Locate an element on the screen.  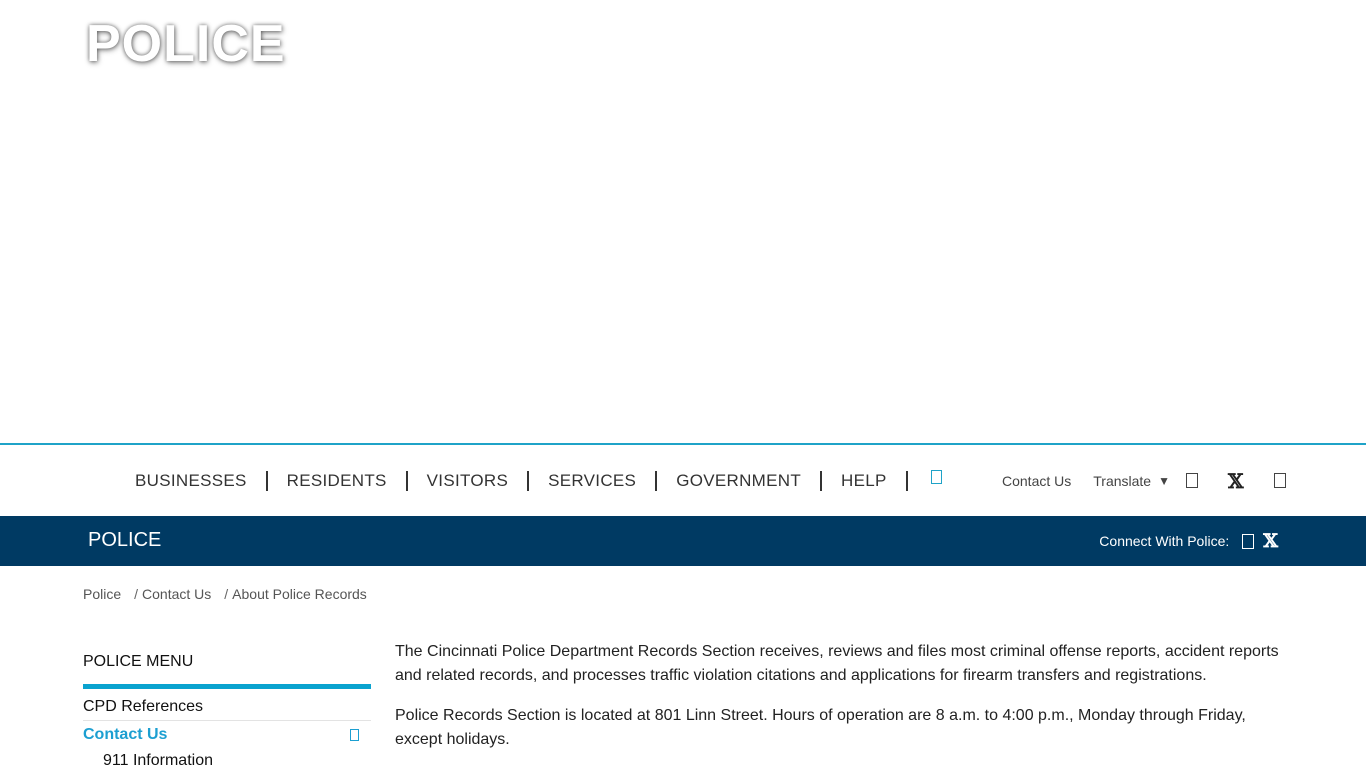
breadcrumb-contact-us: Contact Us is located at coordinates (176, 594).